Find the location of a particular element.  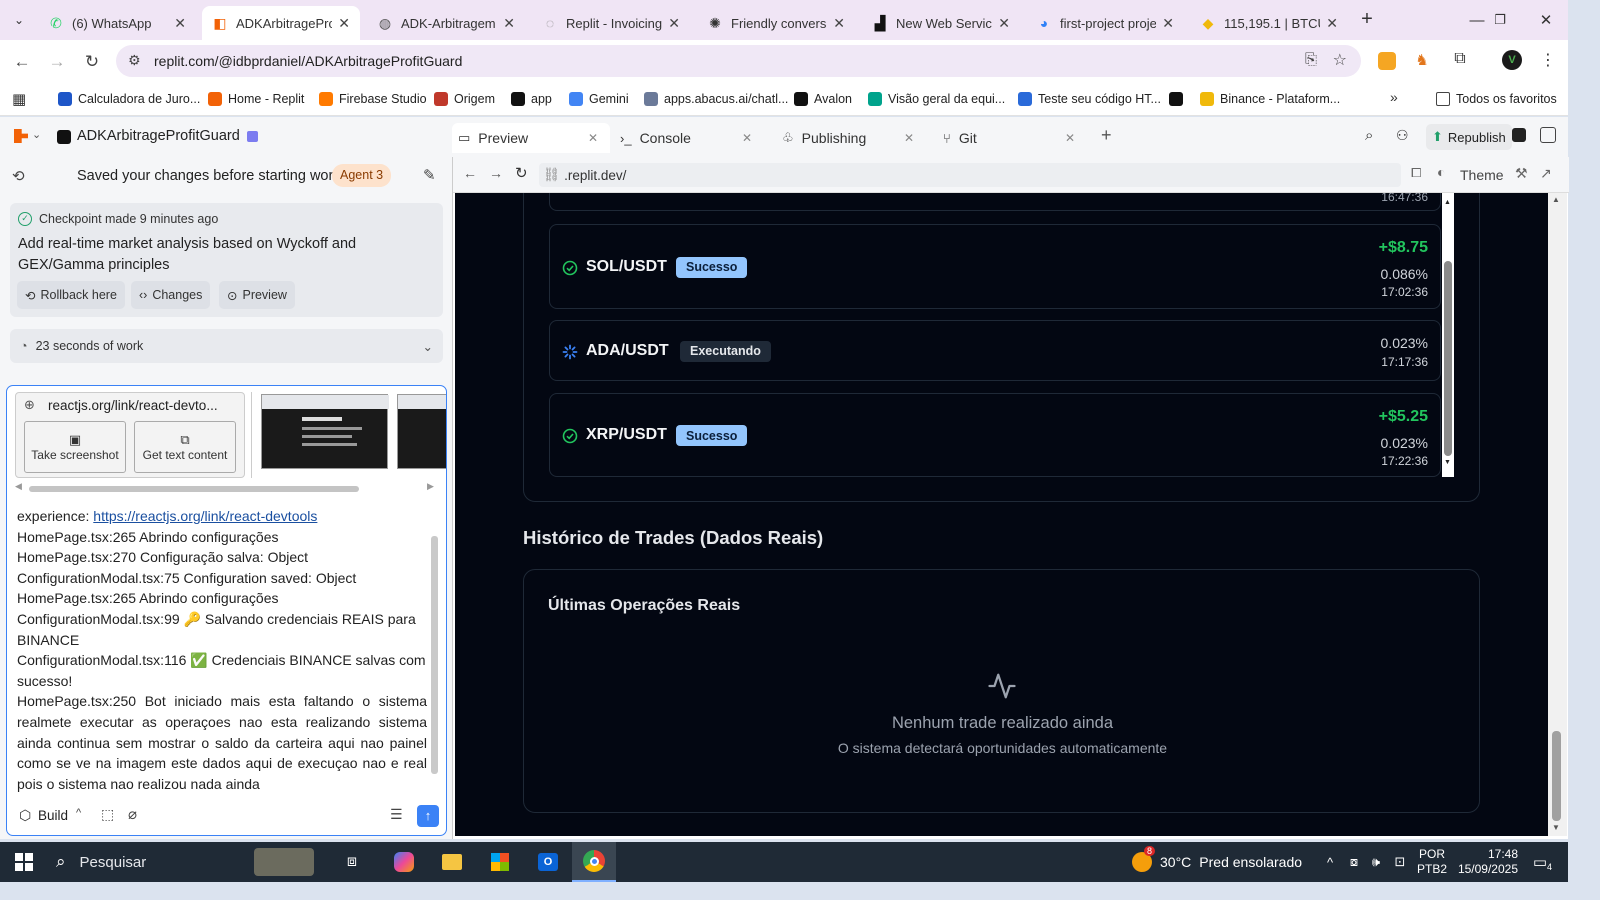

scroll-right-icon: ▶ is located at coordinates (430, 486).